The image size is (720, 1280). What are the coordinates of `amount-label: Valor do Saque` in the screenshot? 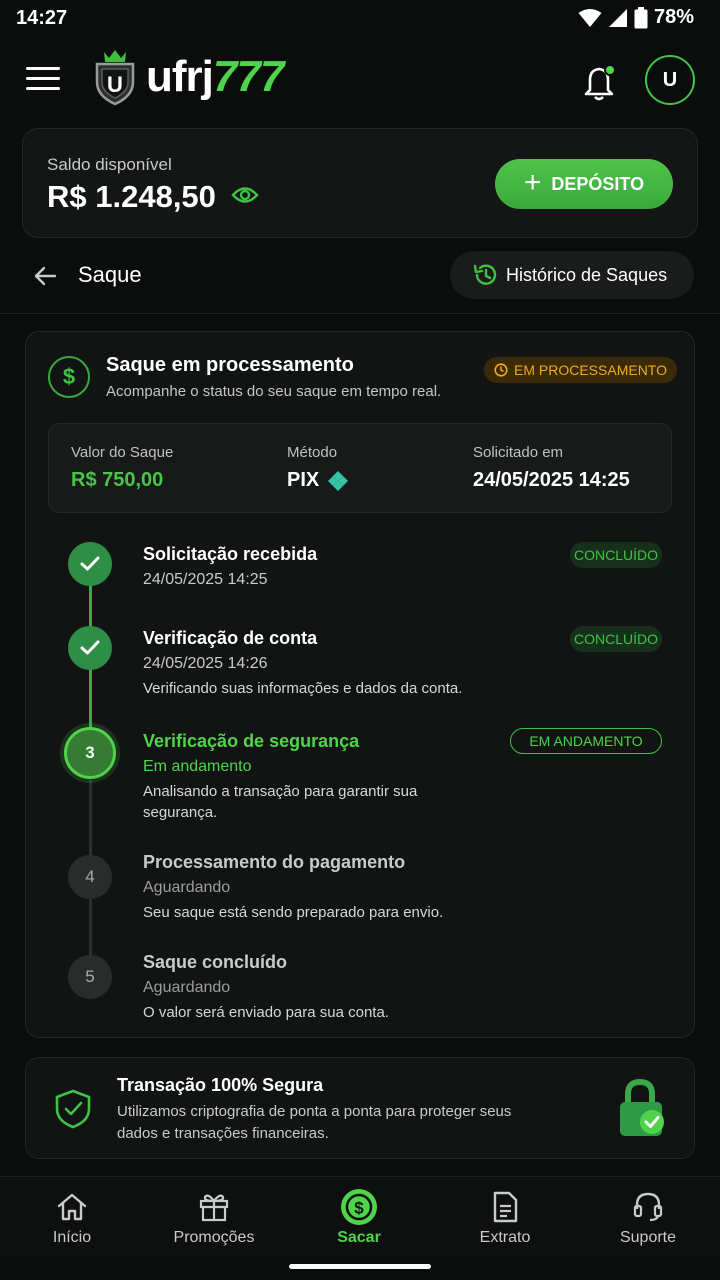 It's located at (122, 452).